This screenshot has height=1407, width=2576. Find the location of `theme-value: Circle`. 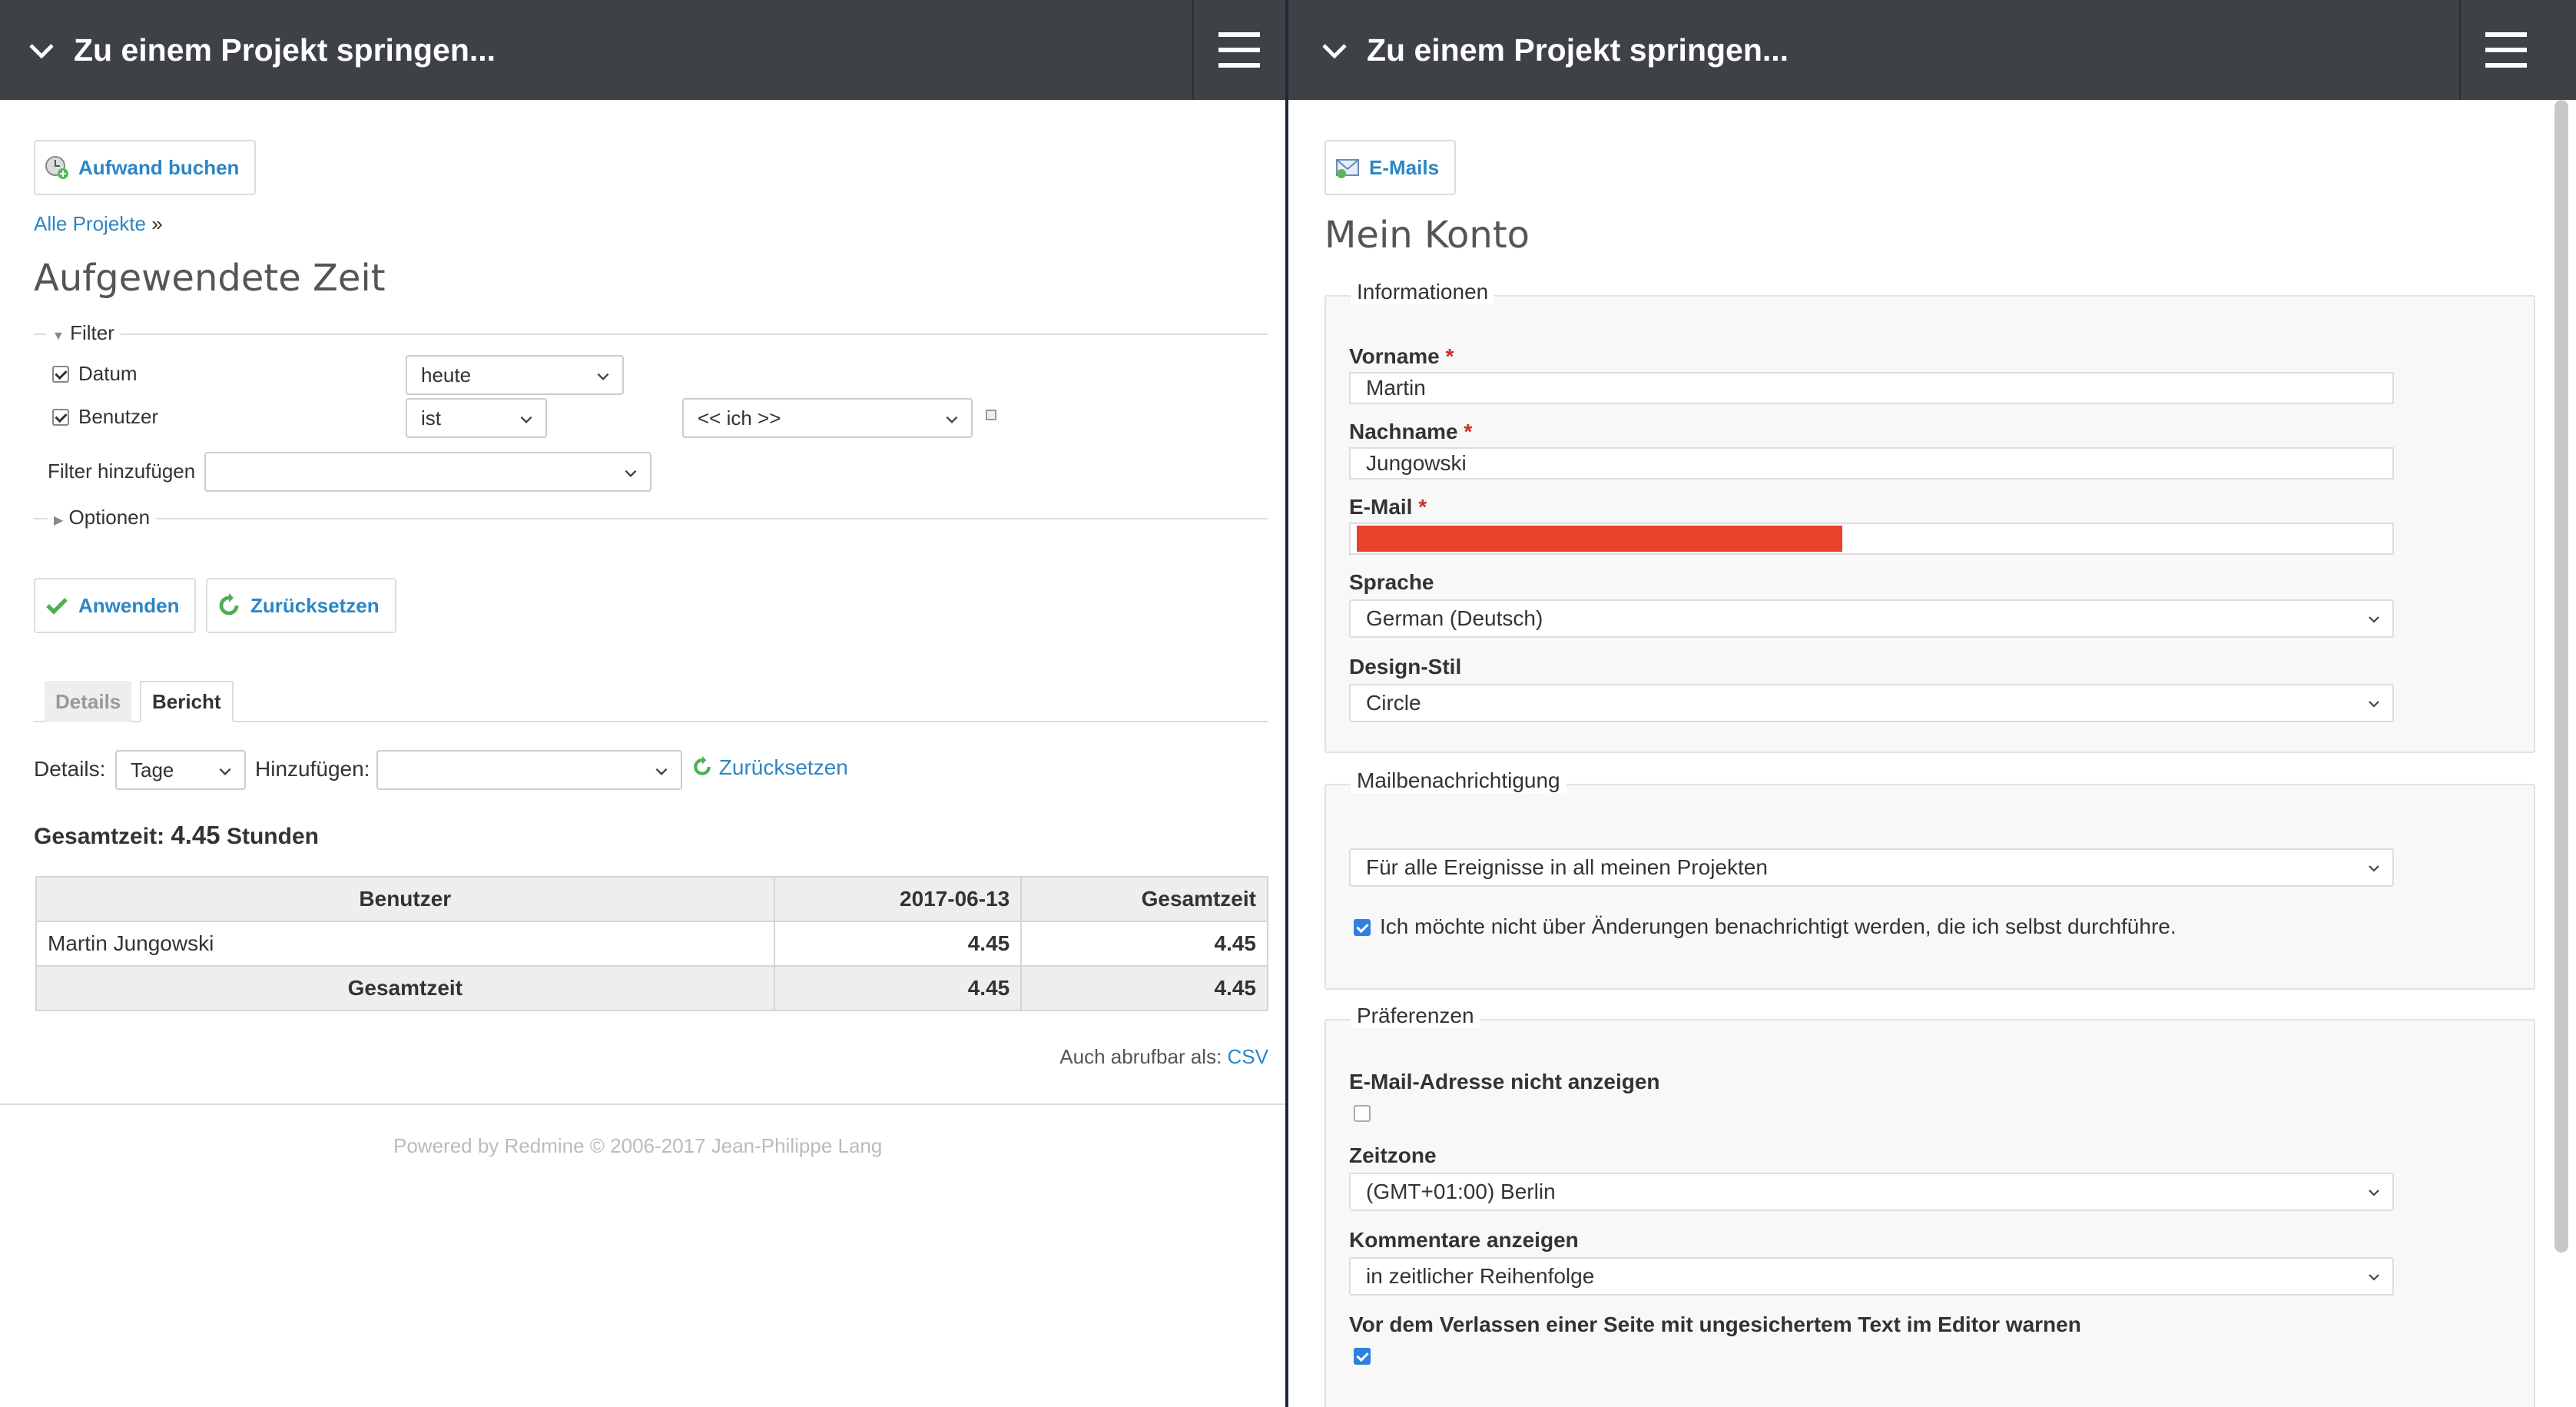

theme-value: Circle is located at coordinates (1393, 703).